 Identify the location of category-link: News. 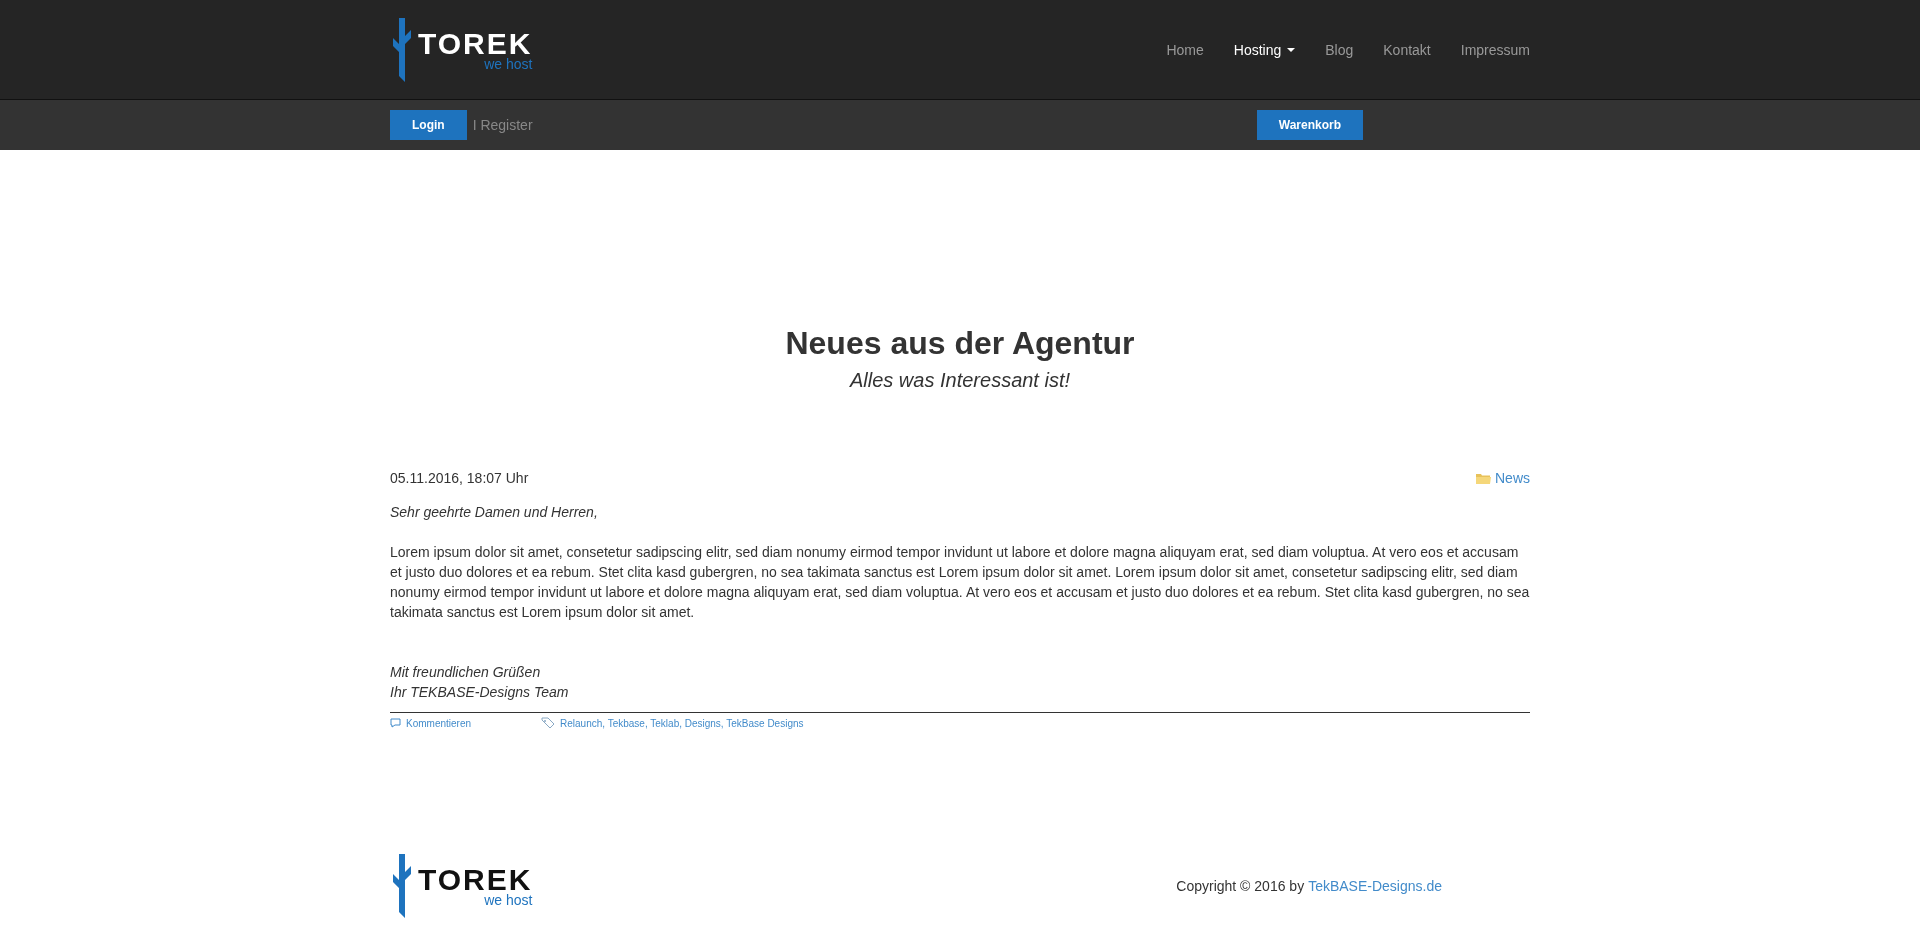
(1512, 478).